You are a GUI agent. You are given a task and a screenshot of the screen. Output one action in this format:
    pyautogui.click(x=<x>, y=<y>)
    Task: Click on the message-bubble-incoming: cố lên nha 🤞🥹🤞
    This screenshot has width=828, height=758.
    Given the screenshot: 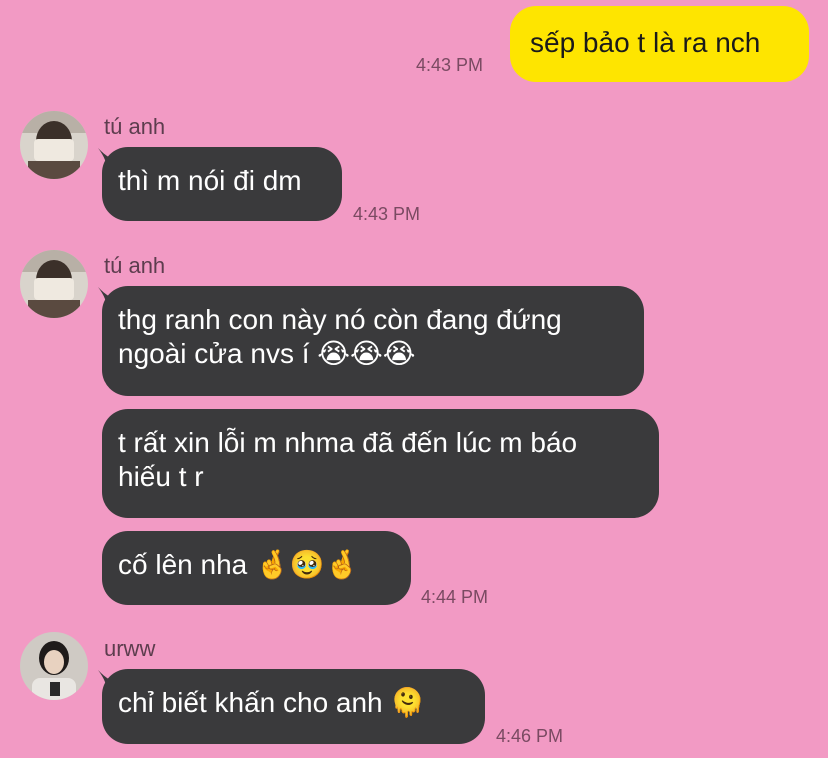 What is the action you would take?
    pyautogui.click(x=256, y=568)
    